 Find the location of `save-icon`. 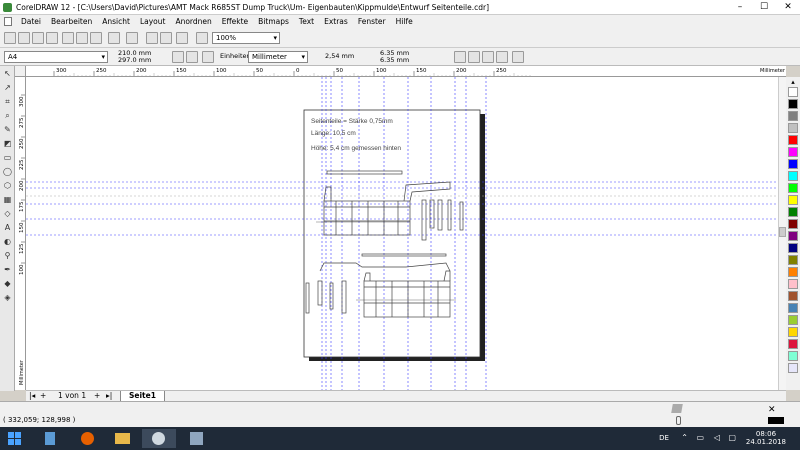

save-icon is located at coordinates (38, 38).